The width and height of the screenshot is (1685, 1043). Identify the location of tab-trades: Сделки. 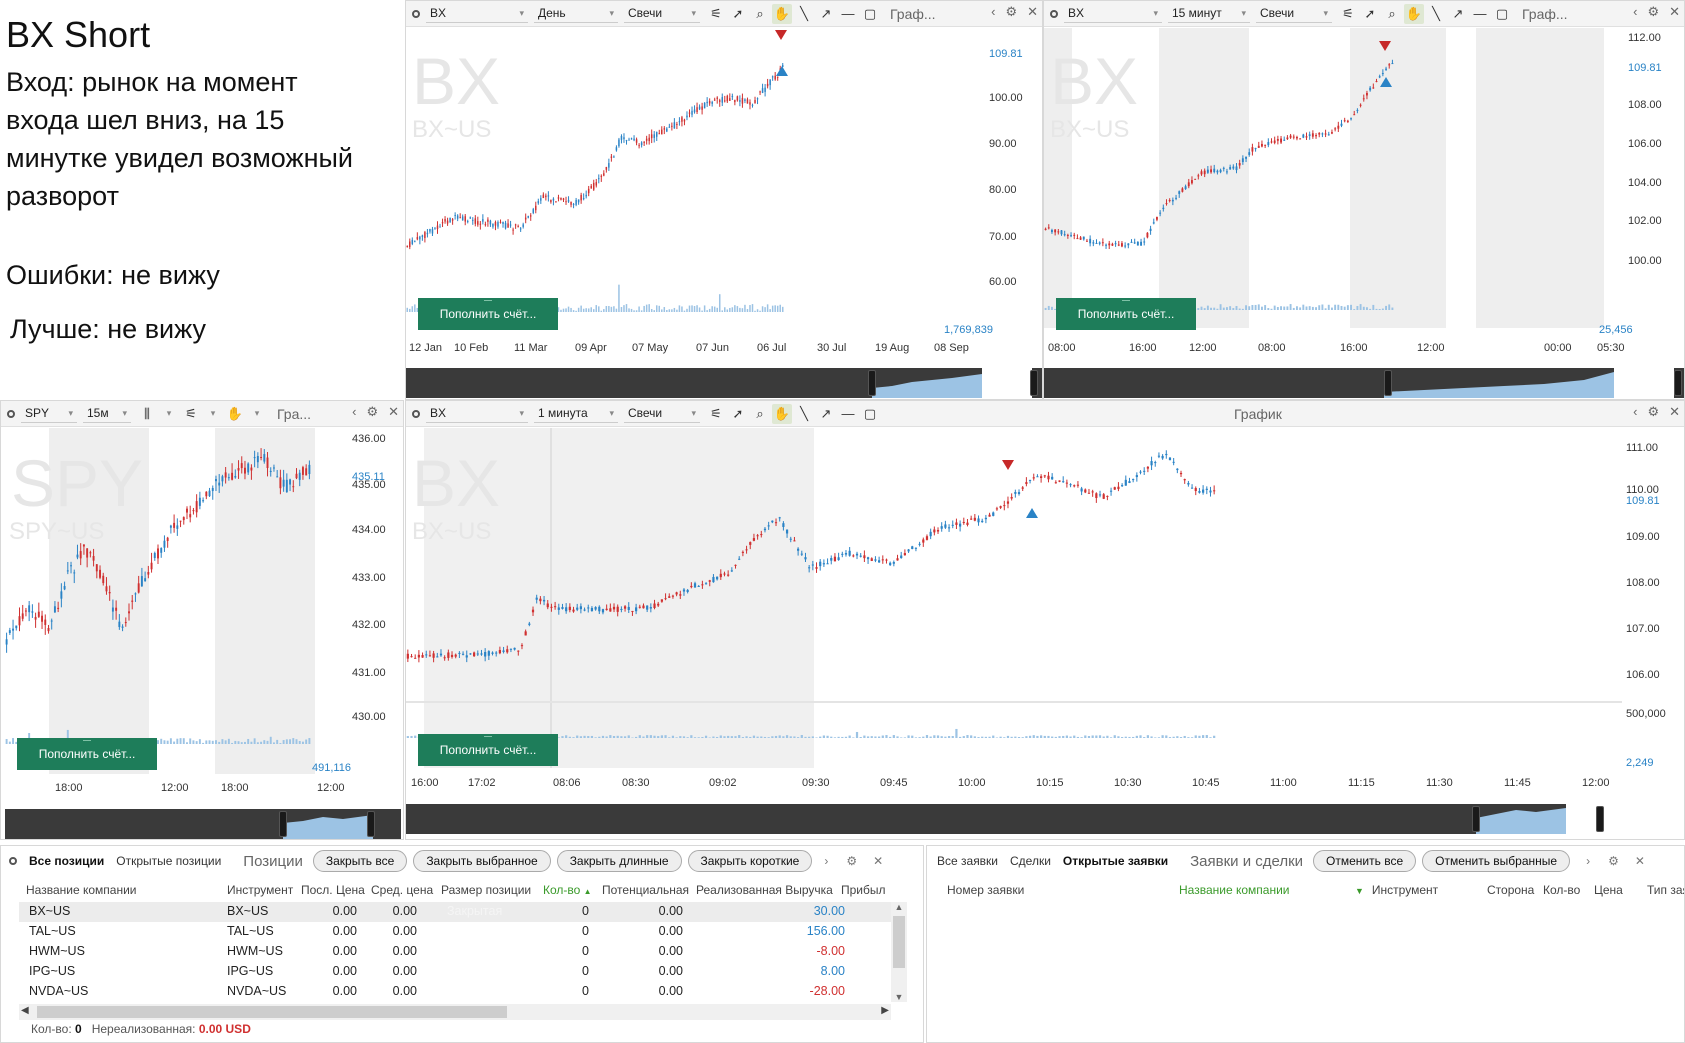
(1030, 861).